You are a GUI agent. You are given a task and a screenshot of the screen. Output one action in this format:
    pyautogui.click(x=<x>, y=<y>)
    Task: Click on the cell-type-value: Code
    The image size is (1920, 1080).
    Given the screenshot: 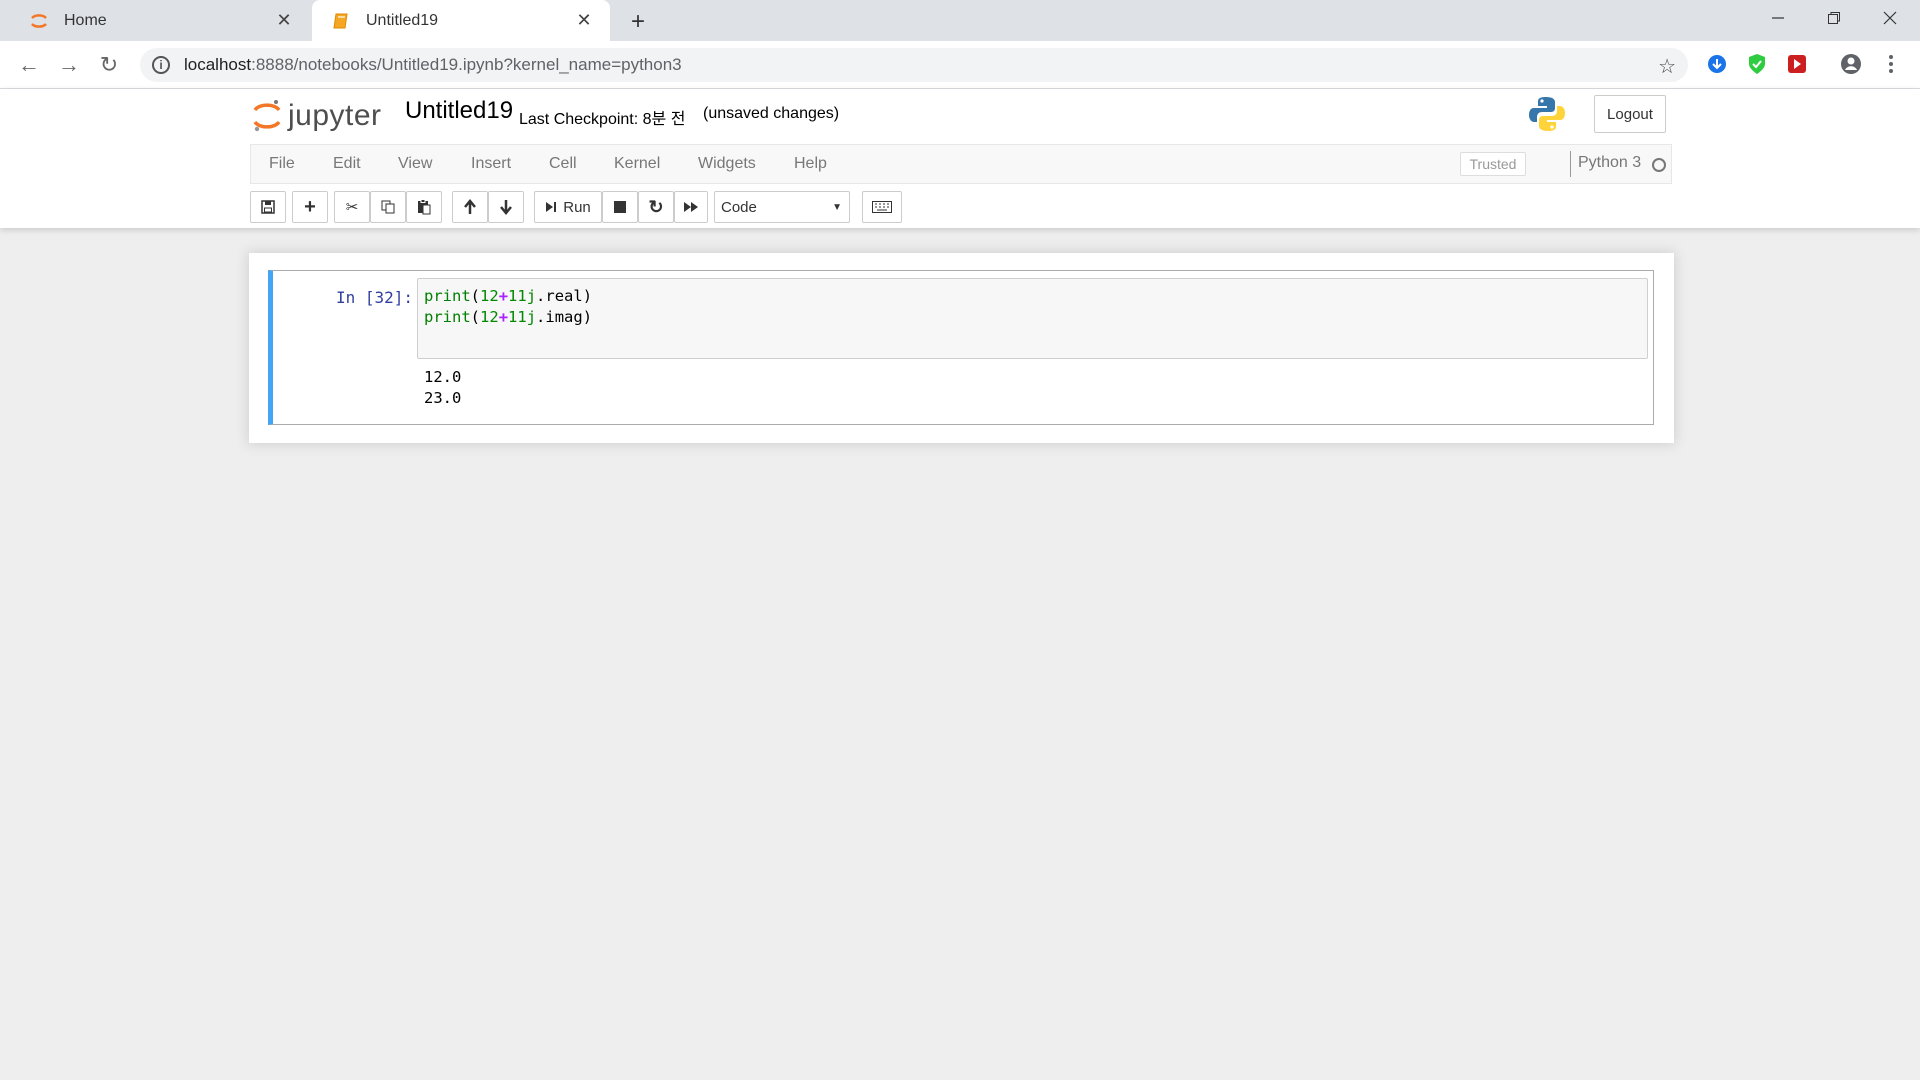 What is the action you would take?
    pyautogui.click(x=739, y=207)
    